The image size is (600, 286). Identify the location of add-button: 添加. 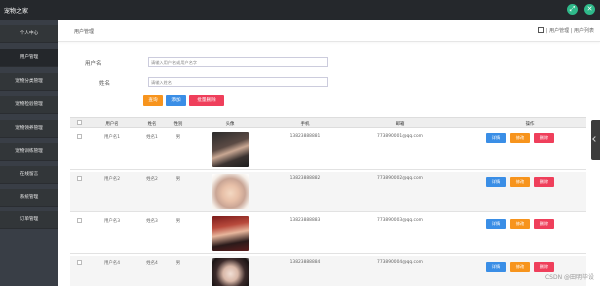
(176, 100).